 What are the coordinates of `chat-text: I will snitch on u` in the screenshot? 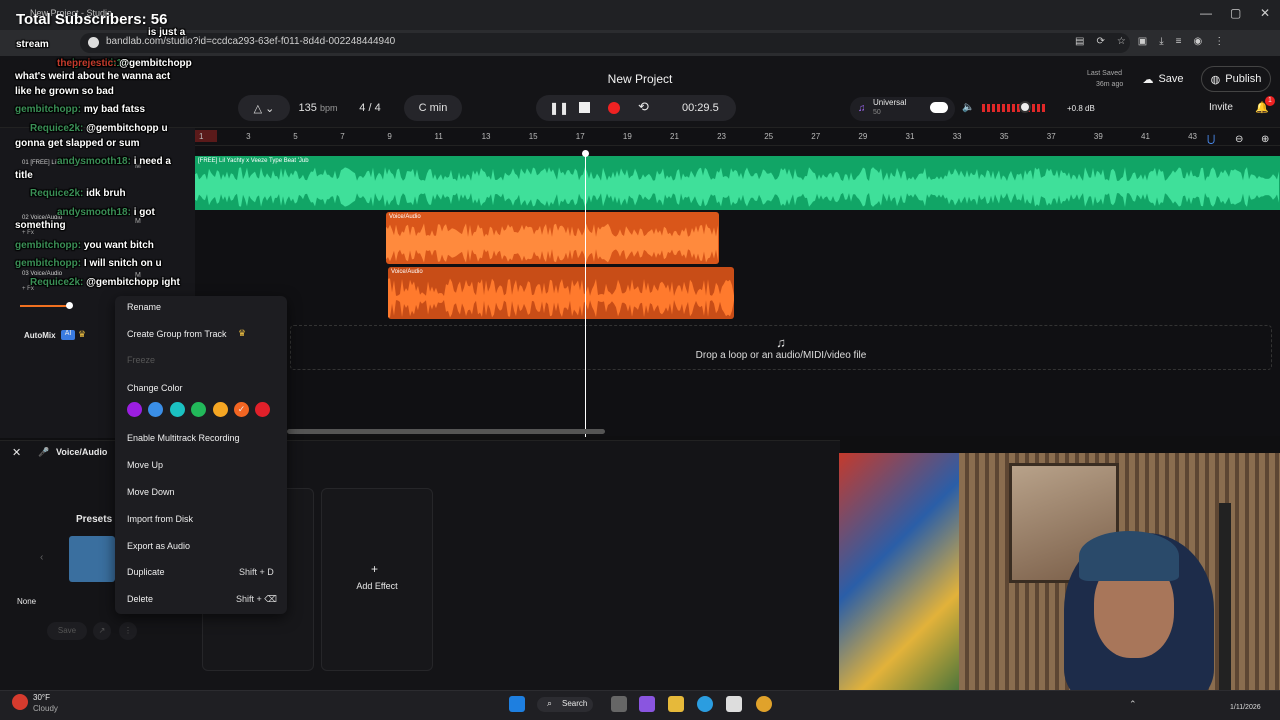 It's located at (122, 263).